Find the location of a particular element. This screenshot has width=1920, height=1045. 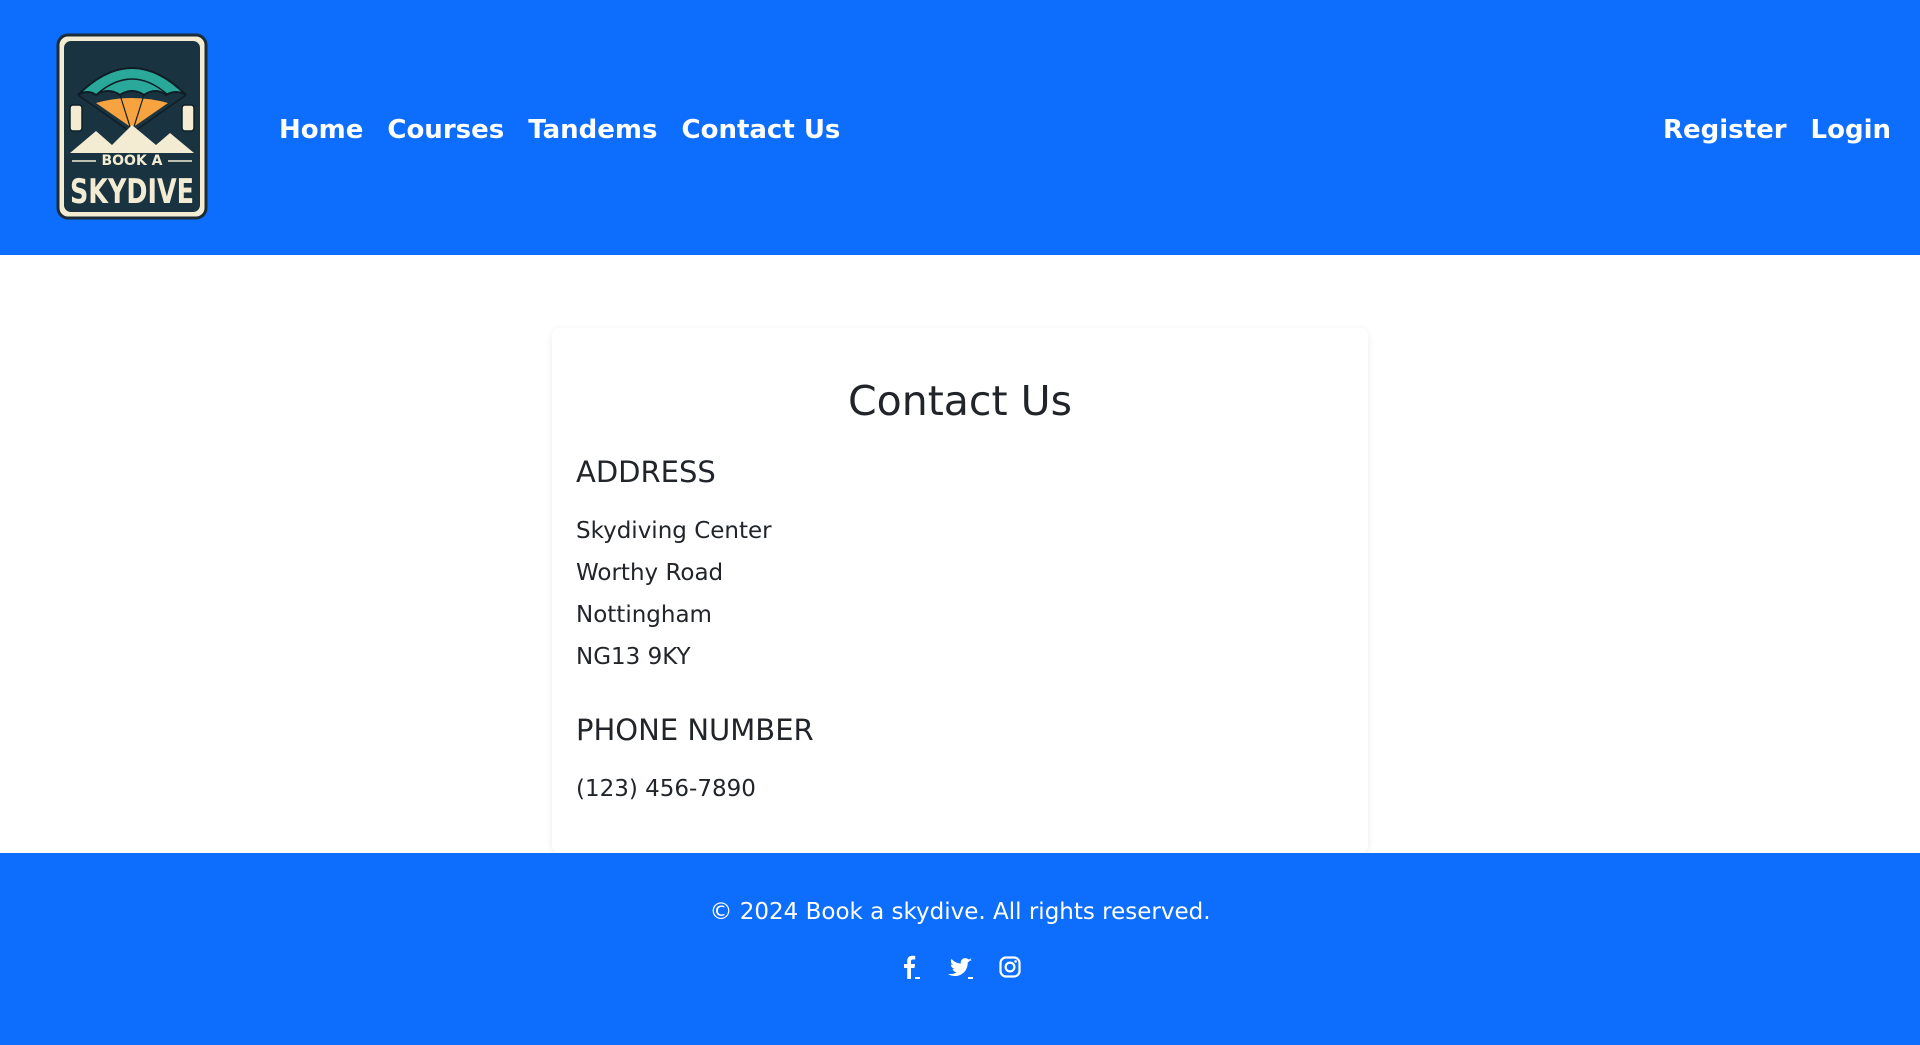

address-line: Skydiving Center is located at coordinates (674, 531).